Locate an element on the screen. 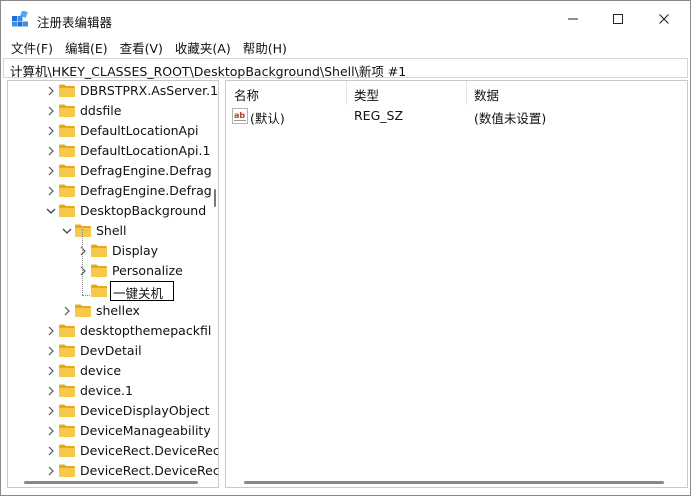 The image size is (691, 496). tree-item-label: ddsfile is located at coordinates (101, 110).